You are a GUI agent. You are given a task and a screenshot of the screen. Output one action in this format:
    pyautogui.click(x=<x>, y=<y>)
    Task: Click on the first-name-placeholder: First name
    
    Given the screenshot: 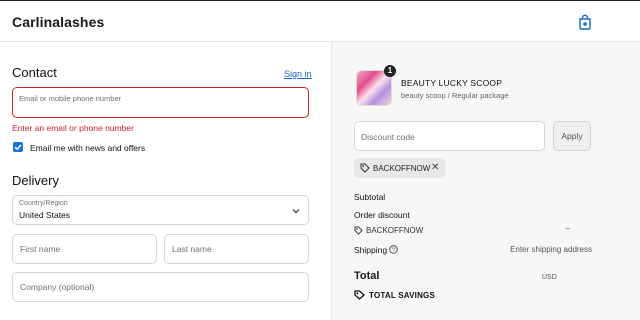 What is the action you would take?
    pyautogui.click(x=40, y=249)
    